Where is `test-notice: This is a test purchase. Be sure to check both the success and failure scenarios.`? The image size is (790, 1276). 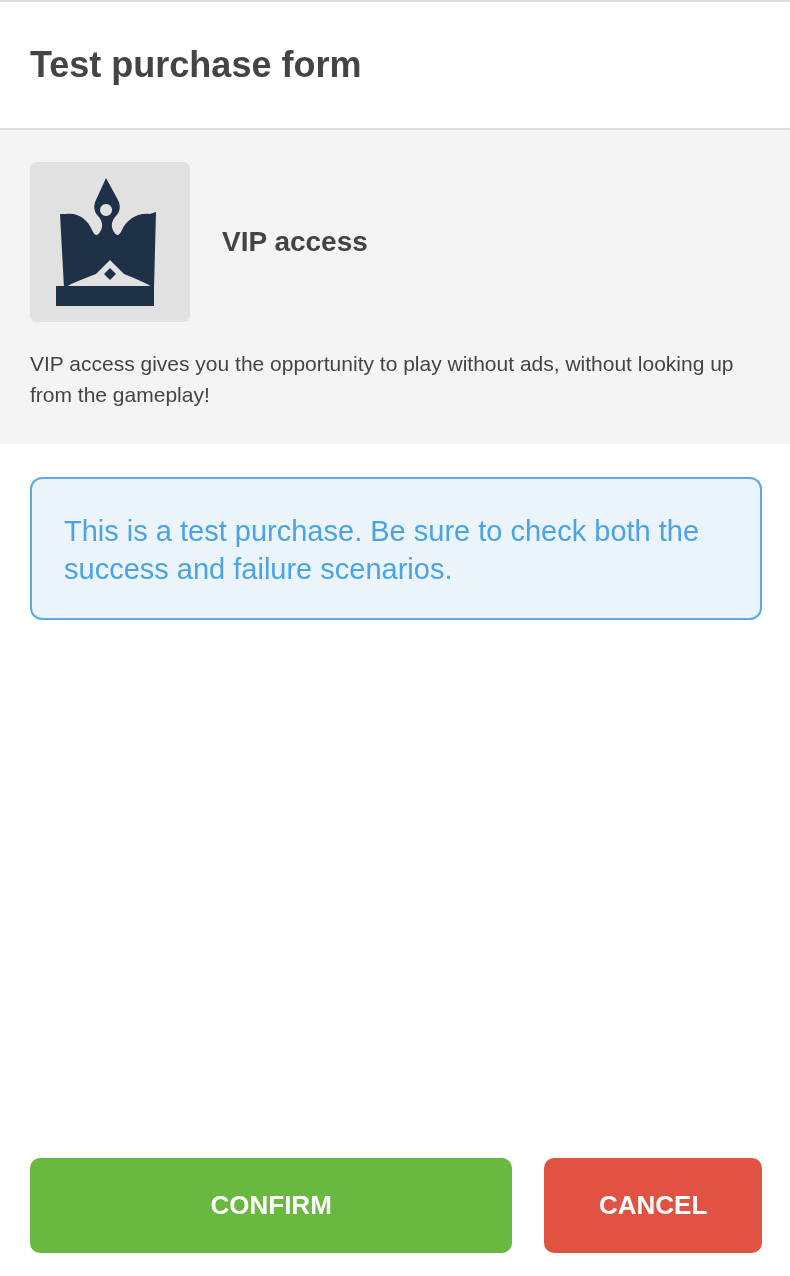 test-notice: This is a test purchase. Be sure to check both the success and failure scenarios. is located at coordinates (396, 548).